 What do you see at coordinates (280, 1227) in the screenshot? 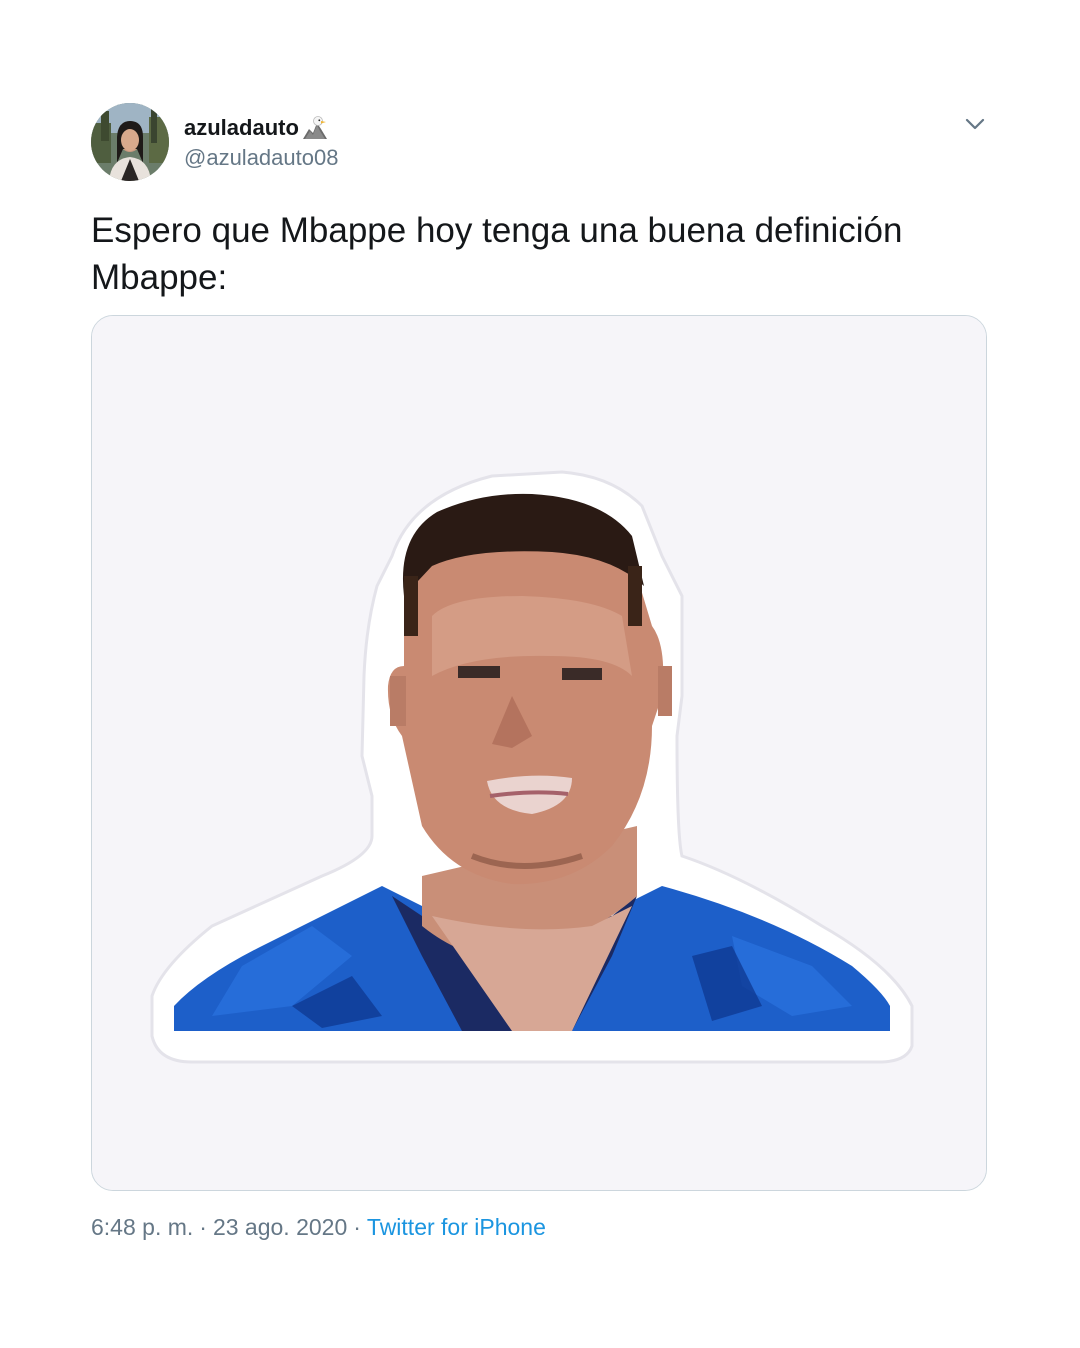
I see `tweet-date: 23 ago. 2020` at bounding box center [280, 1227].